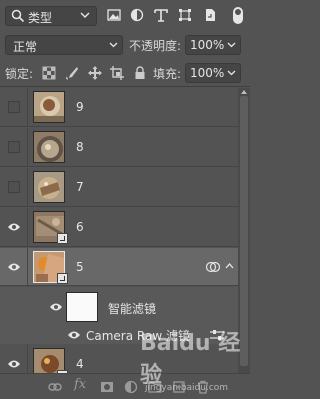  Describe the element at coordinates (119, 227) in the screenshot. I see `layer-row-6: 6` at that location.